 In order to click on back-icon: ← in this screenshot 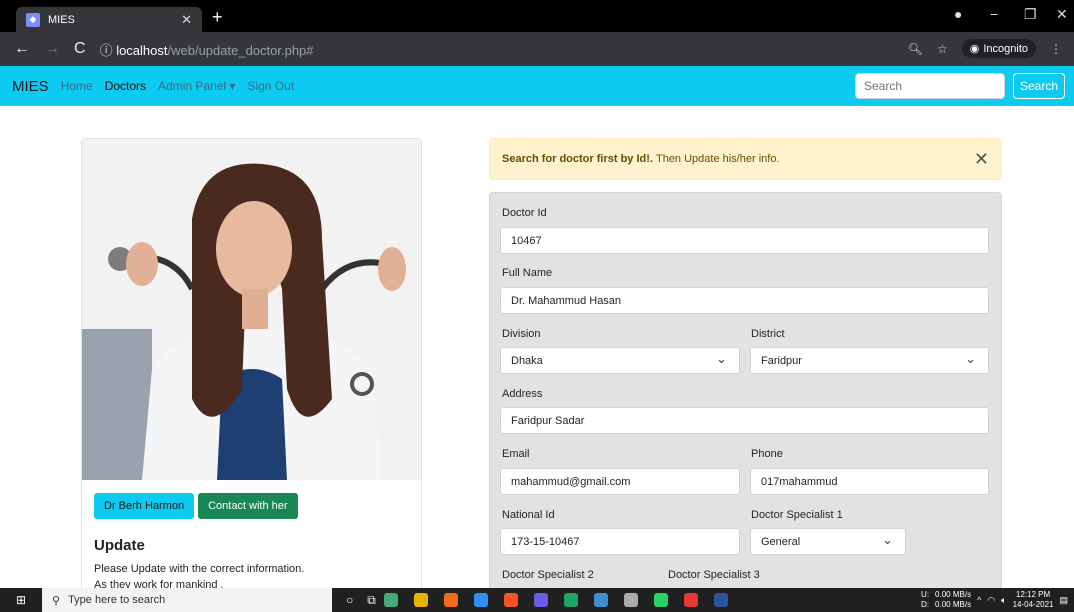, I will do `click(22, 49)`.